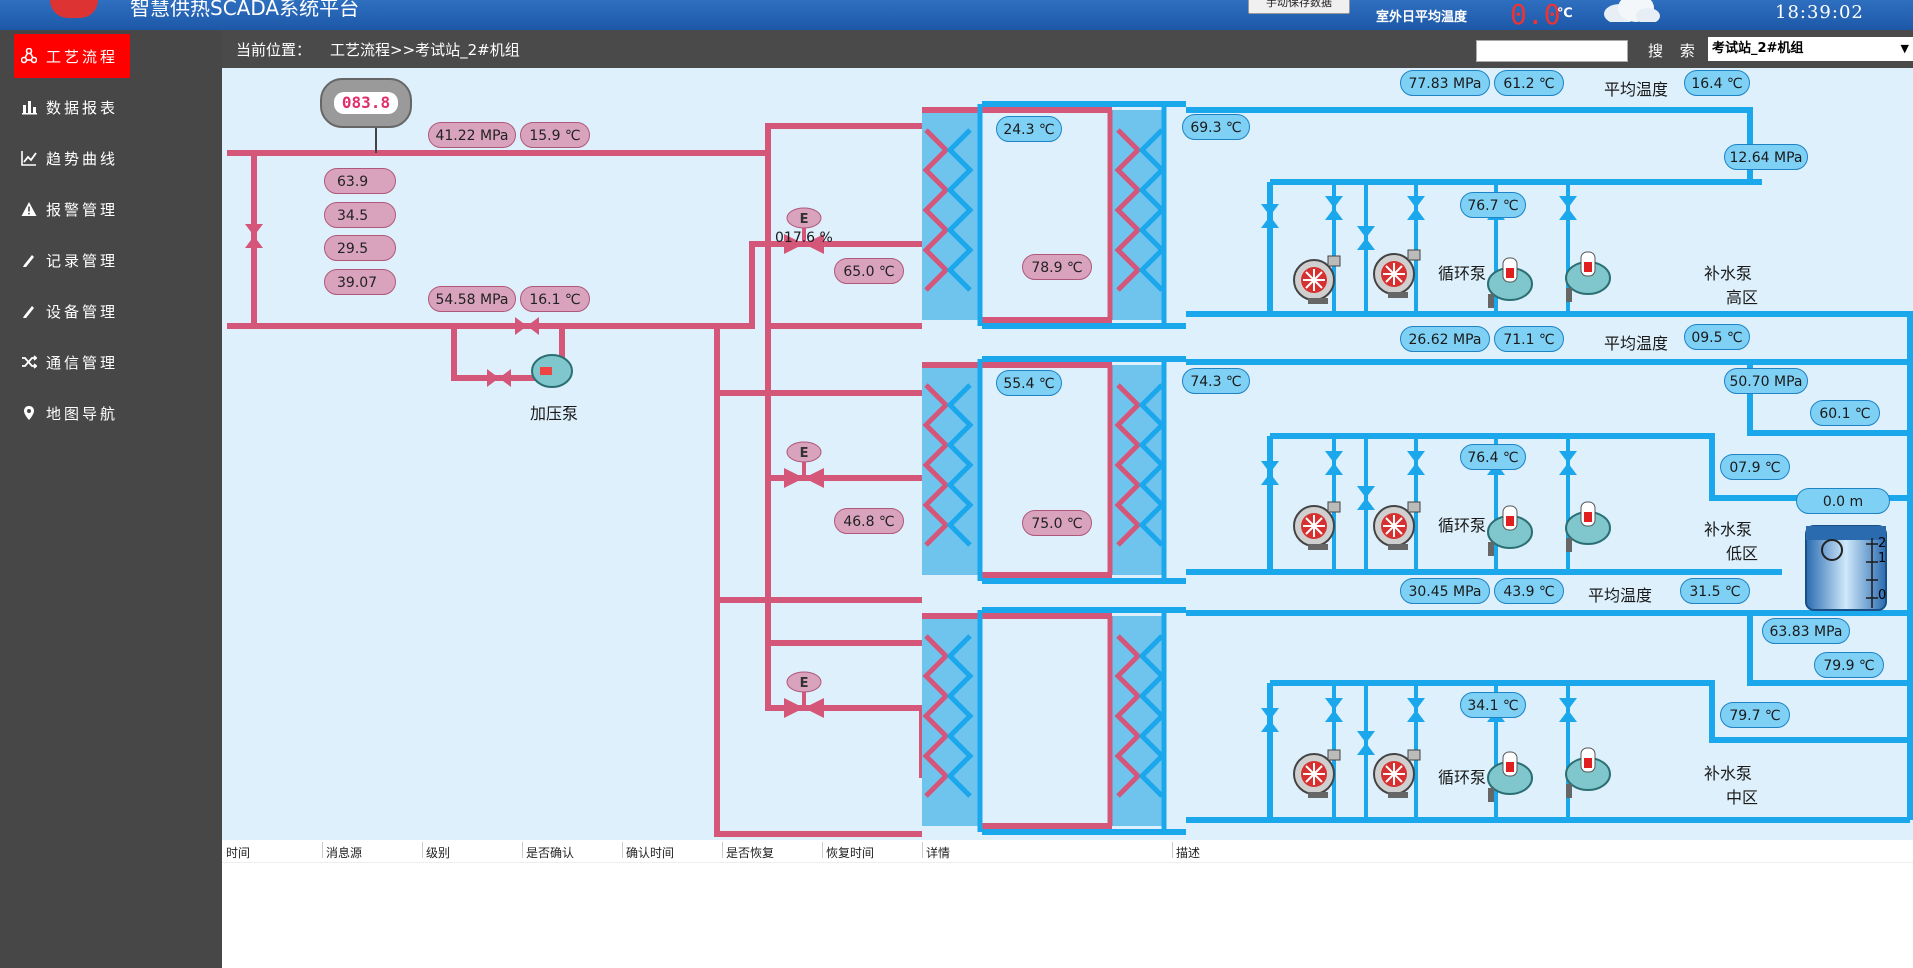 The height and width of the screenshot is (968, 1913). Describe the element at coordinates (1057, 523) in the screenshot. I see `hx2-mid-temp: 75.0 ℃` at that location.